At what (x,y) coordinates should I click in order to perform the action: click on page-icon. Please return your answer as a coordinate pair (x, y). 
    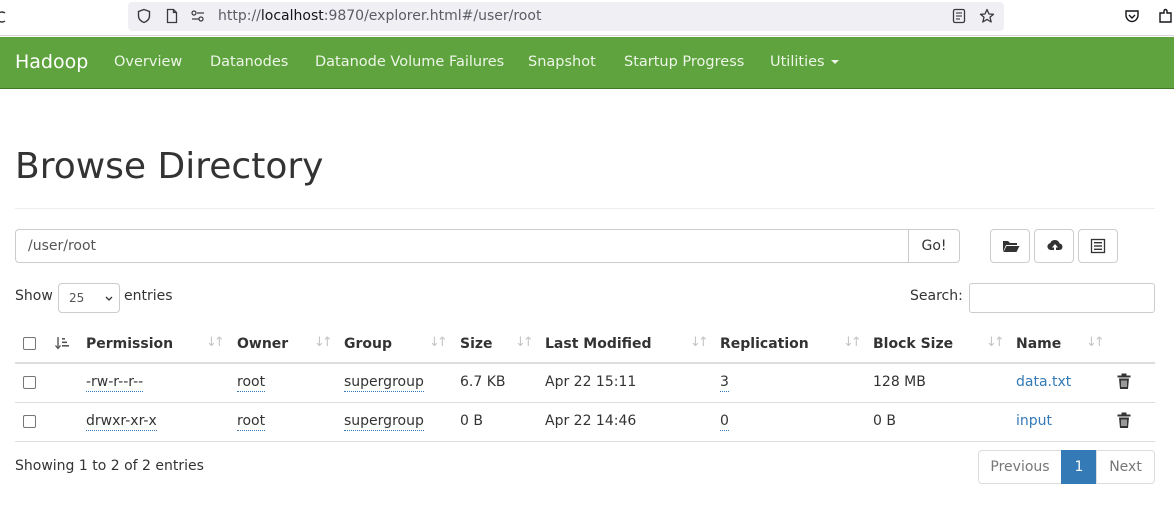
    Looking at the image, I should click on (172, 16).